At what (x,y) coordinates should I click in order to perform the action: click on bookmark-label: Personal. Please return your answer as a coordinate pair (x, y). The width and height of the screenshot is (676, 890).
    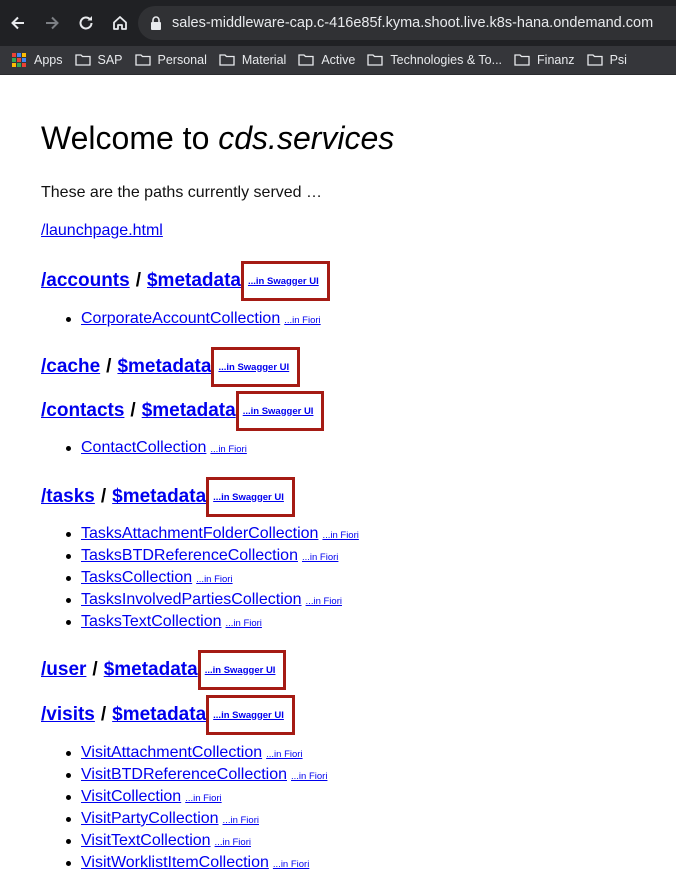
    Looking at the image, I should click on (182, 60).